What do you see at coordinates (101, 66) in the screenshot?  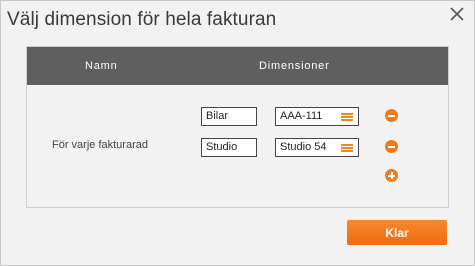 I see `column-header-name: Namn` at bounding box center [101, 66].